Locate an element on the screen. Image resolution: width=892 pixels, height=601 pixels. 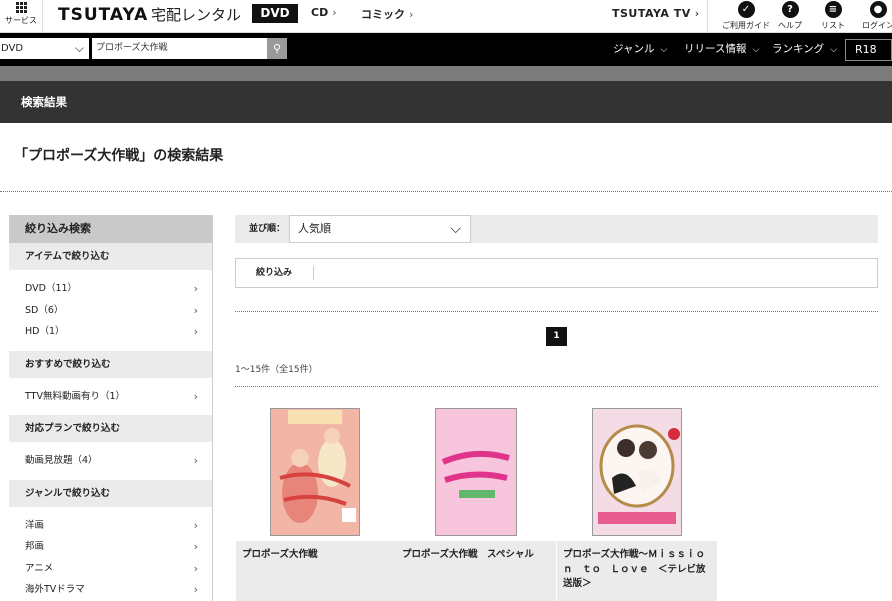
nav-release: リリース情報 ⌵ is located at coordinates (721, 48).